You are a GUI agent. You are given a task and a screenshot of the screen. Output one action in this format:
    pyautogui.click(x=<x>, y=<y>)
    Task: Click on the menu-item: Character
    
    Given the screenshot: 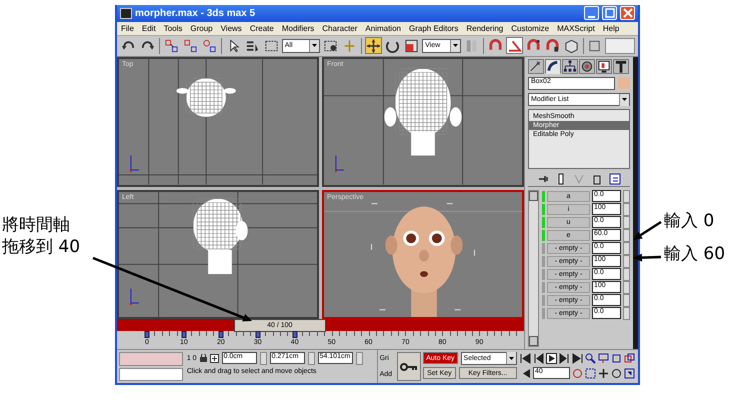 What is the action you would take?
    pyautogui.click(x=340, y=28)
    